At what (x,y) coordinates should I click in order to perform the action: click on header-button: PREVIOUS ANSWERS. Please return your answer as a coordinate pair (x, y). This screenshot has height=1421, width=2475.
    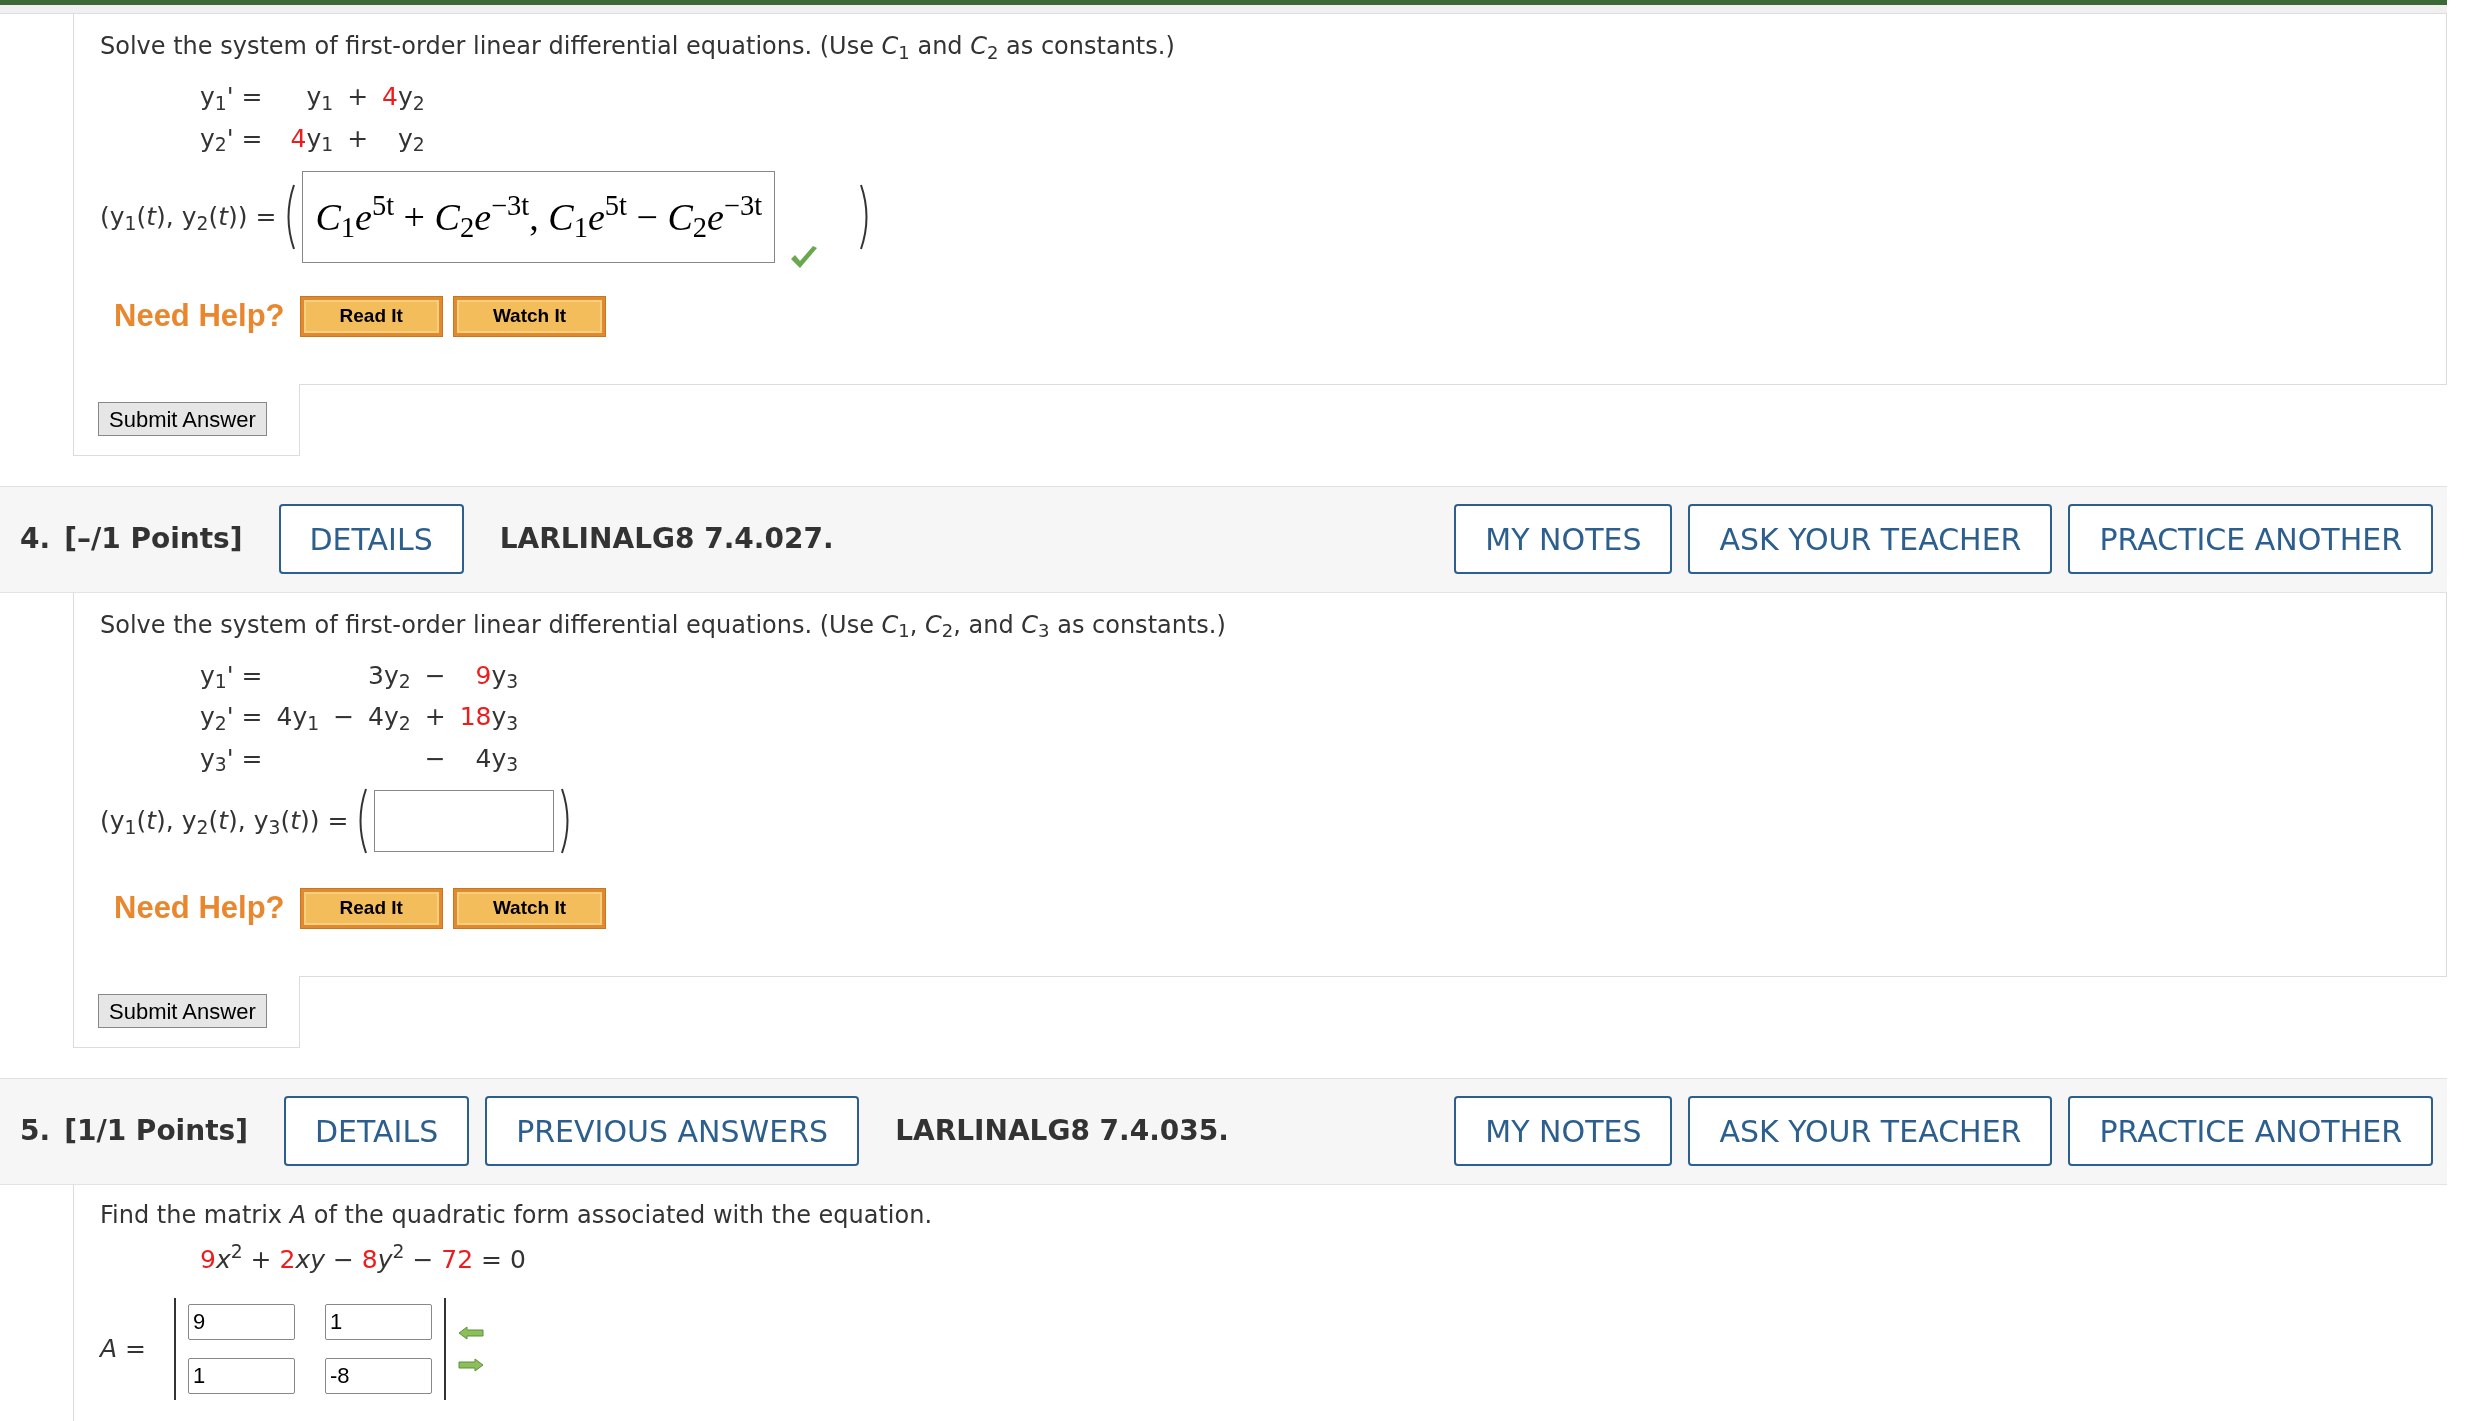
    Looking at the image, I should click on (672, 1131).